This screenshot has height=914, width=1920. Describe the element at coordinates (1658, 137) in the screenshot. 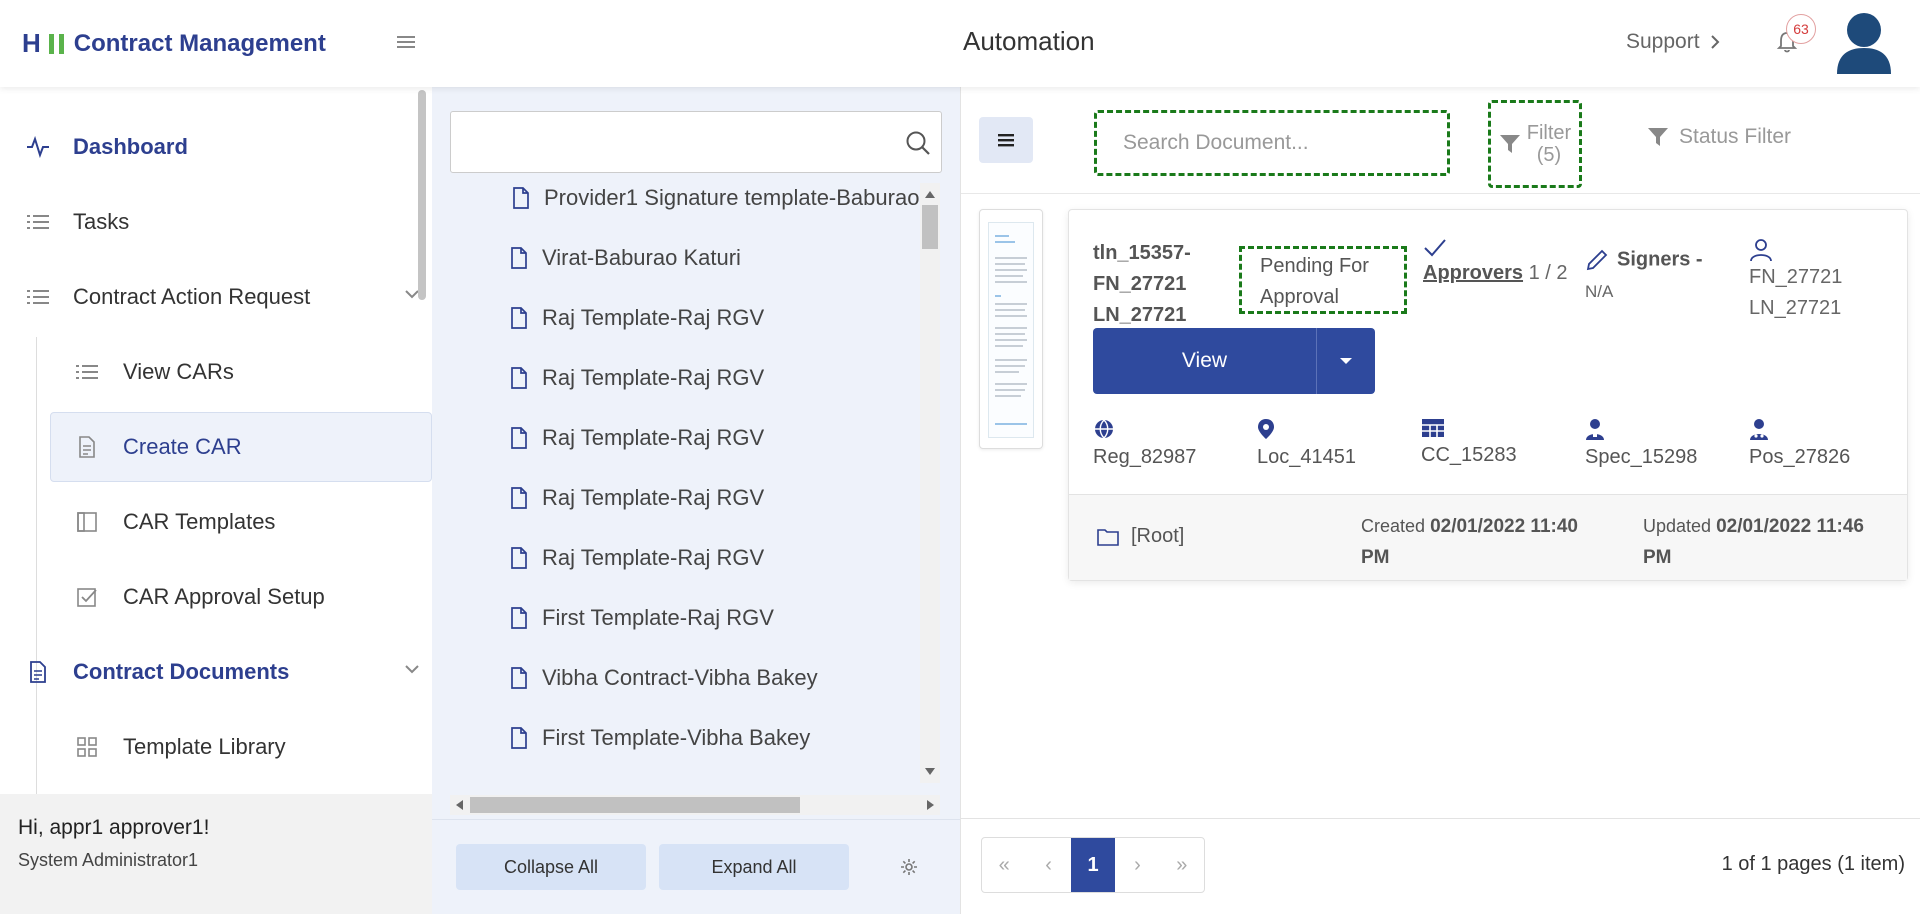

I see `funnel-icon` at that location.